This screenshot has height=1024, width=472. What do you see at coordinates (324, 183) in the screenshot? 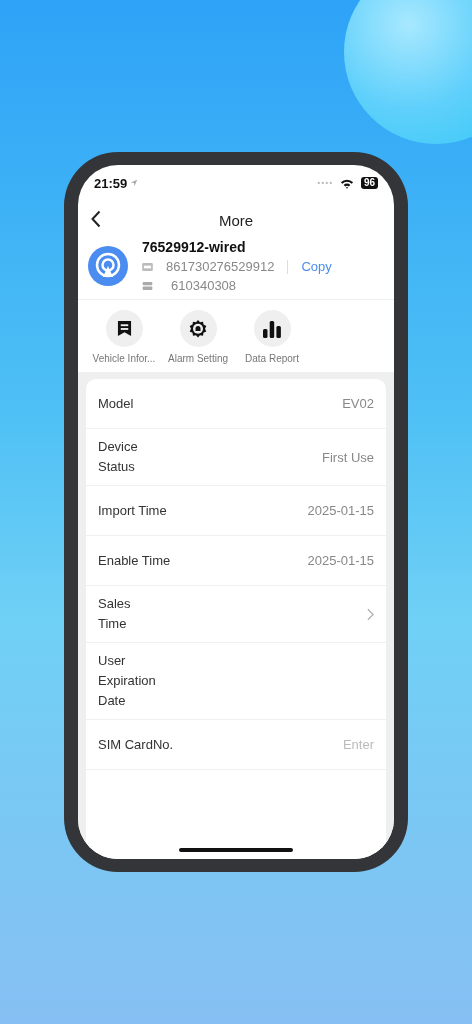
I see `signal-icon` at bounding box center [324, 183].